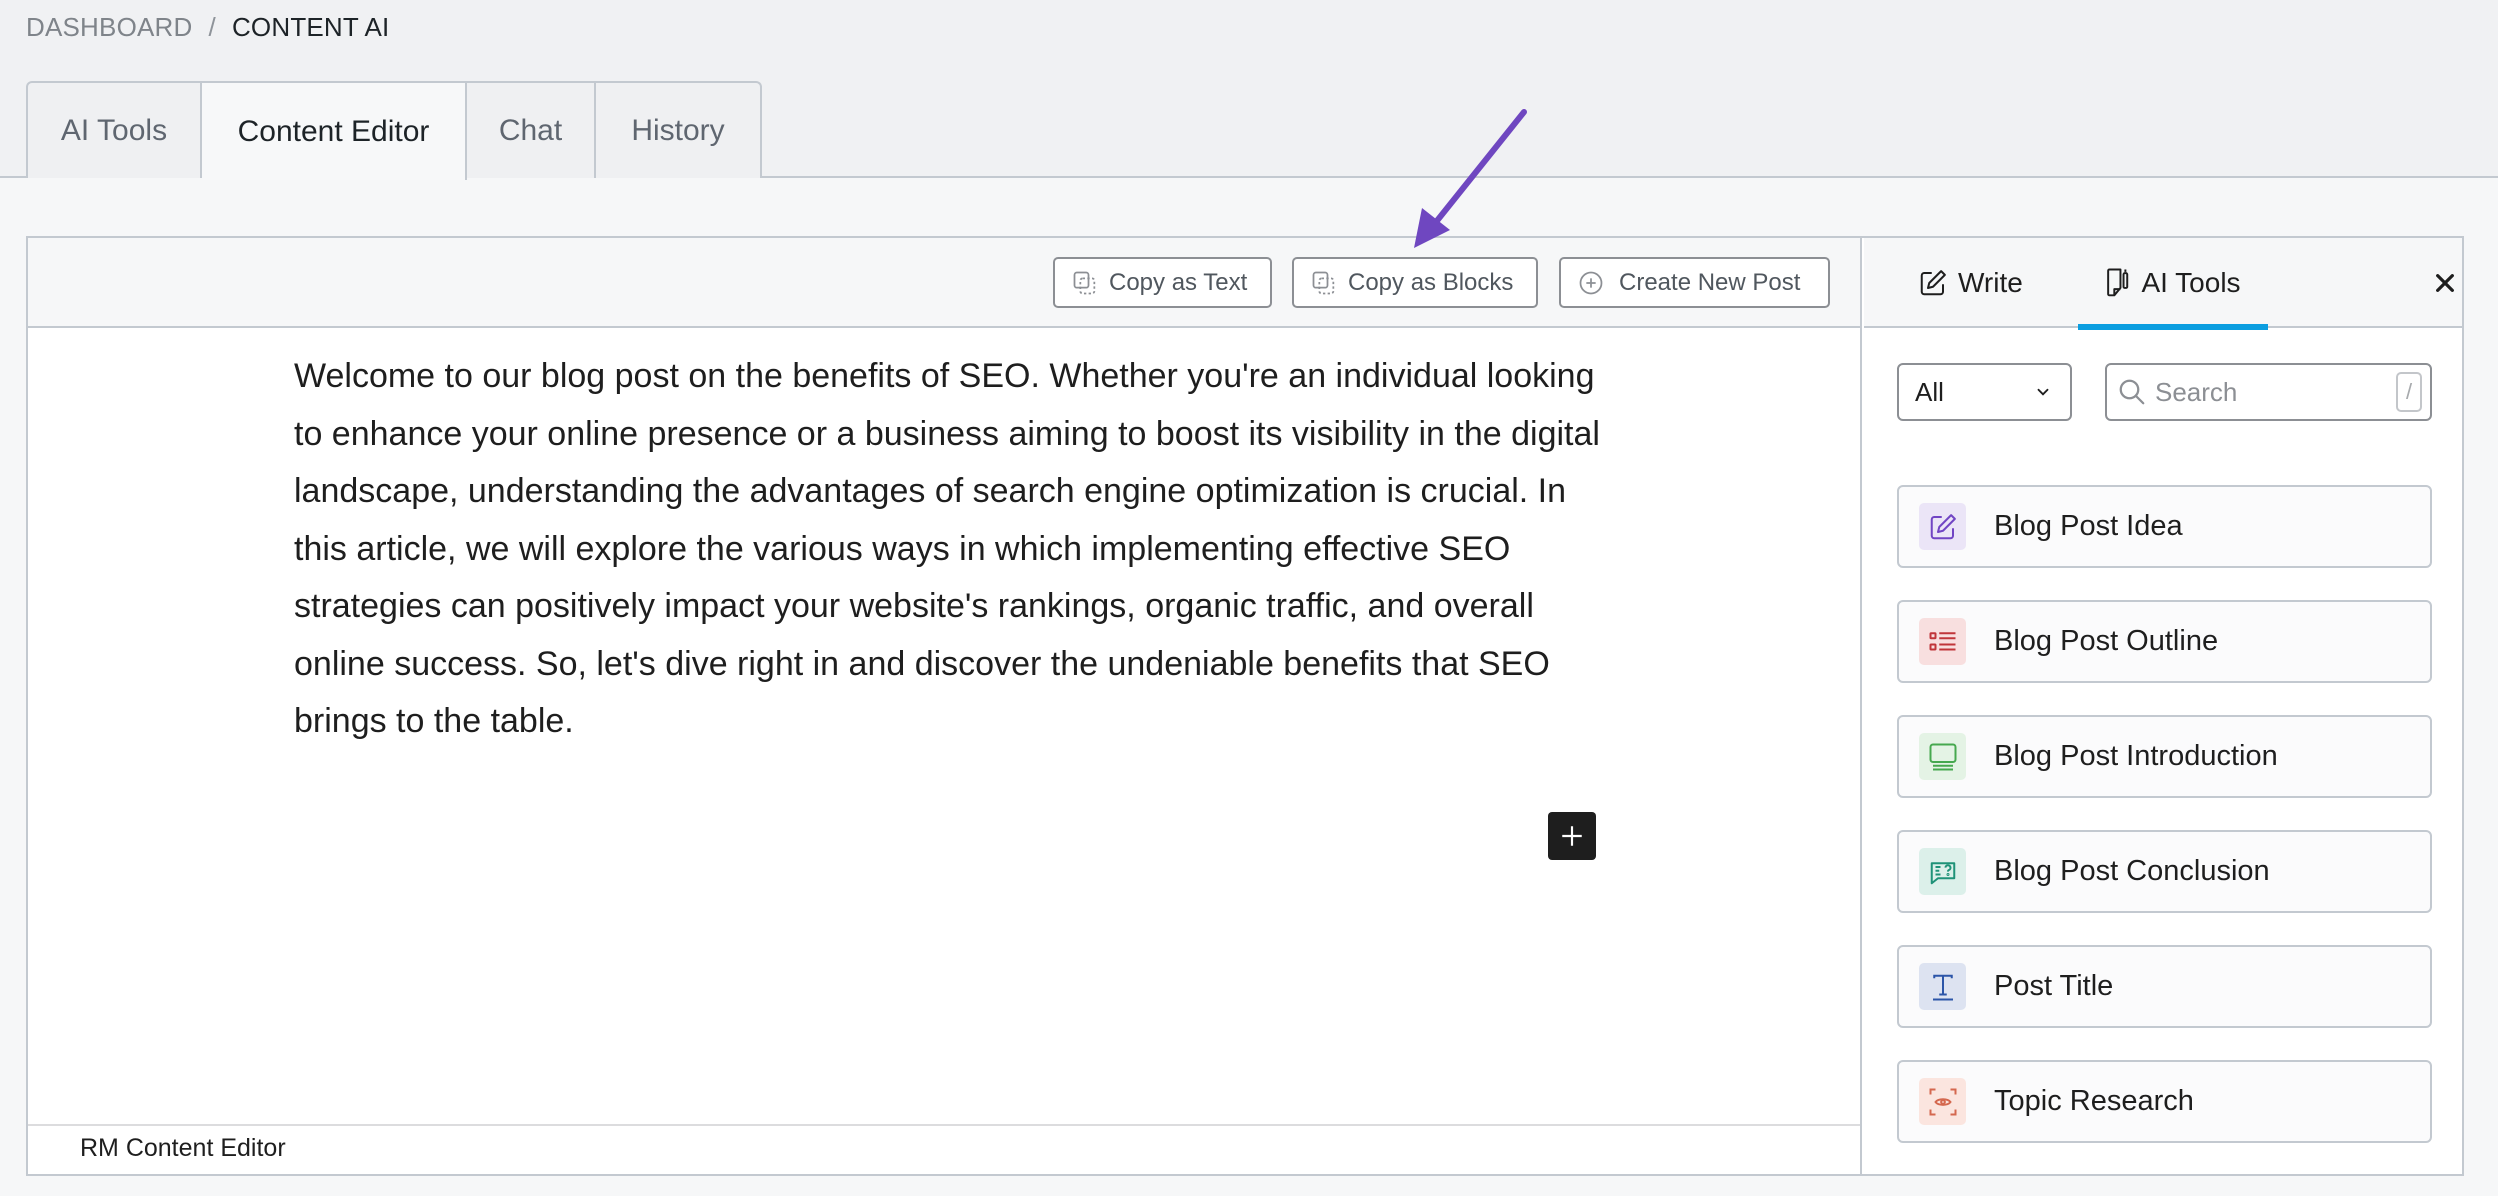 The width and height of the screenshot is (2498, 1196). What do you see at coordinates (1984, 392) in the screenshot?
I see `category-filter-select: All` at bounding box center [1984, 392].